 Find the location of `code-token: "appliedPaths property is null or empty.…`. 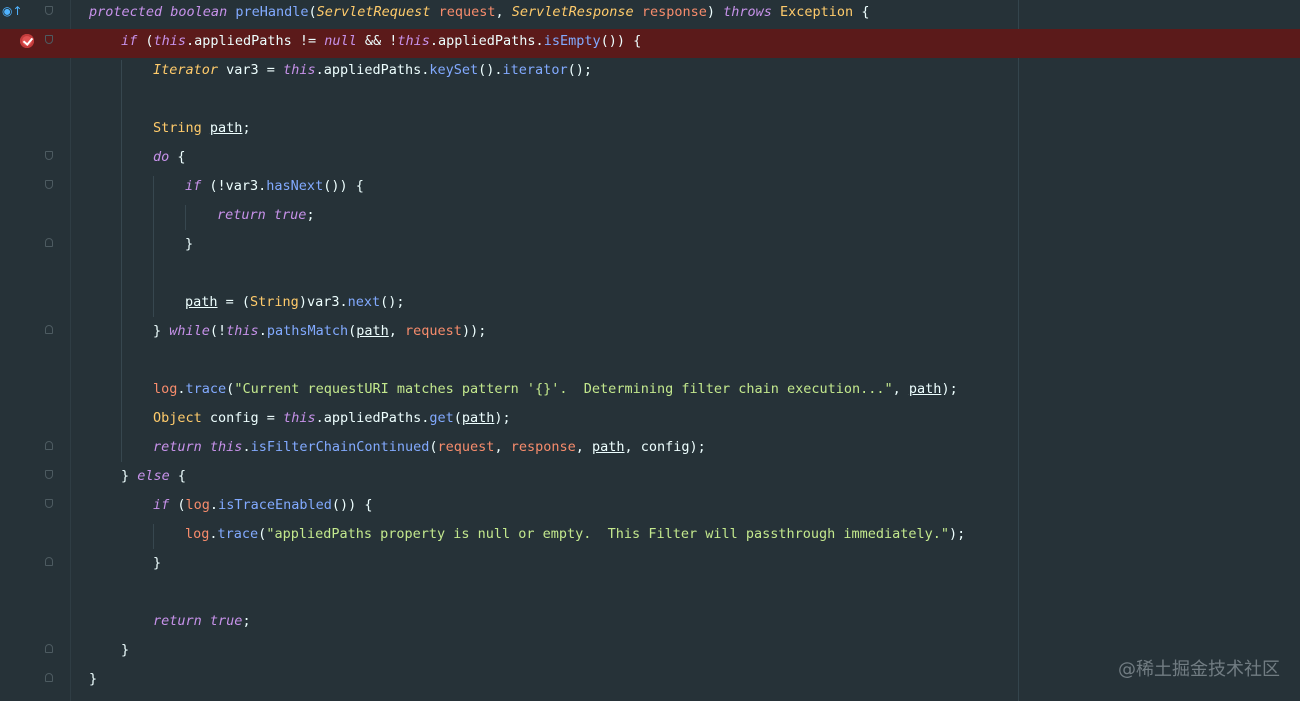

code-token: "appliedPaths property is null or empty.… is located at coordinates (608, 534).